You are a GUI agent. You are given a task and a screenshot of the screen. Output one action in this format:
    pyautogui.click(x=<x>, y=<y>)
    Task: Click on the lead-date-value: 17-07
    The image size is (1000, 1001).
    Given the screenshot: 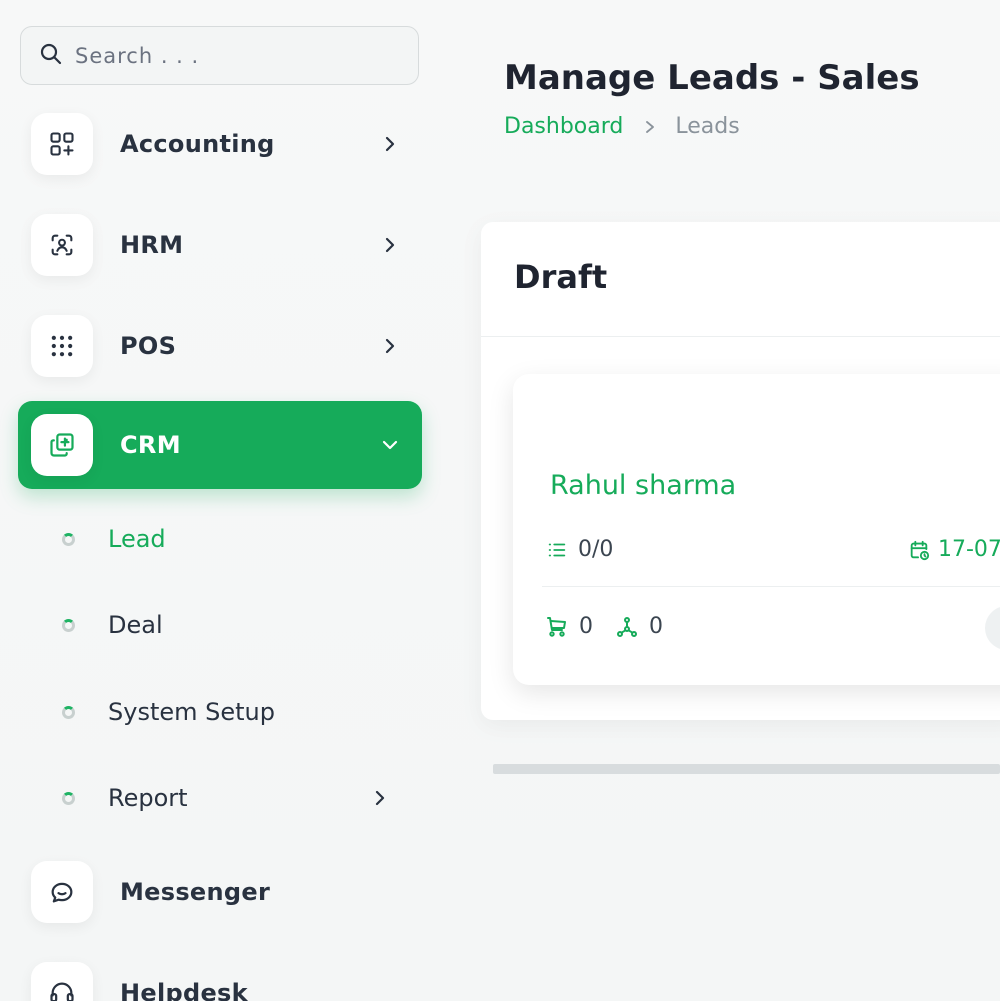 What is the action you would take?
    pyautogui.click(x=969, y=549)
    